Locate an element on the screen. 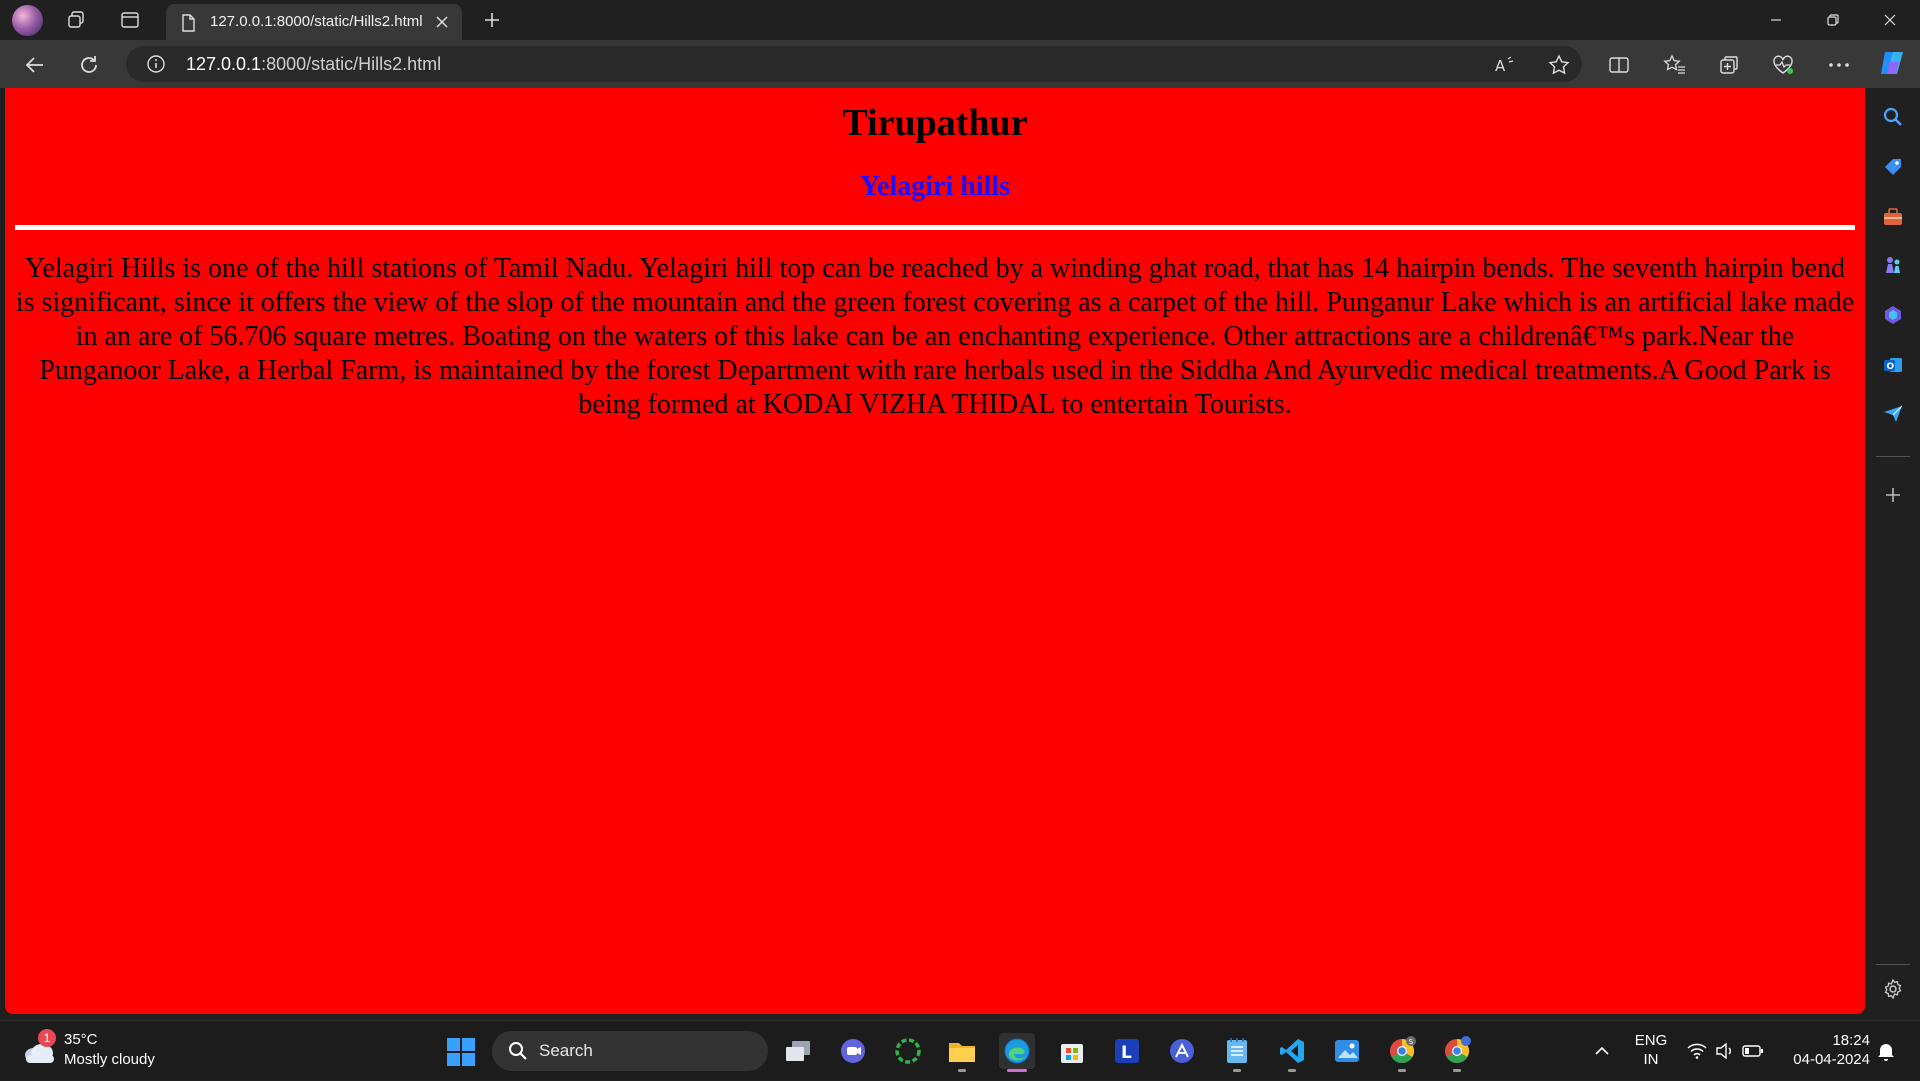 This screenshot has height=1081, width=1920. tab-active: 127.0.0.1:8000/static/Hills2.html is located at coordinates (314, 22).